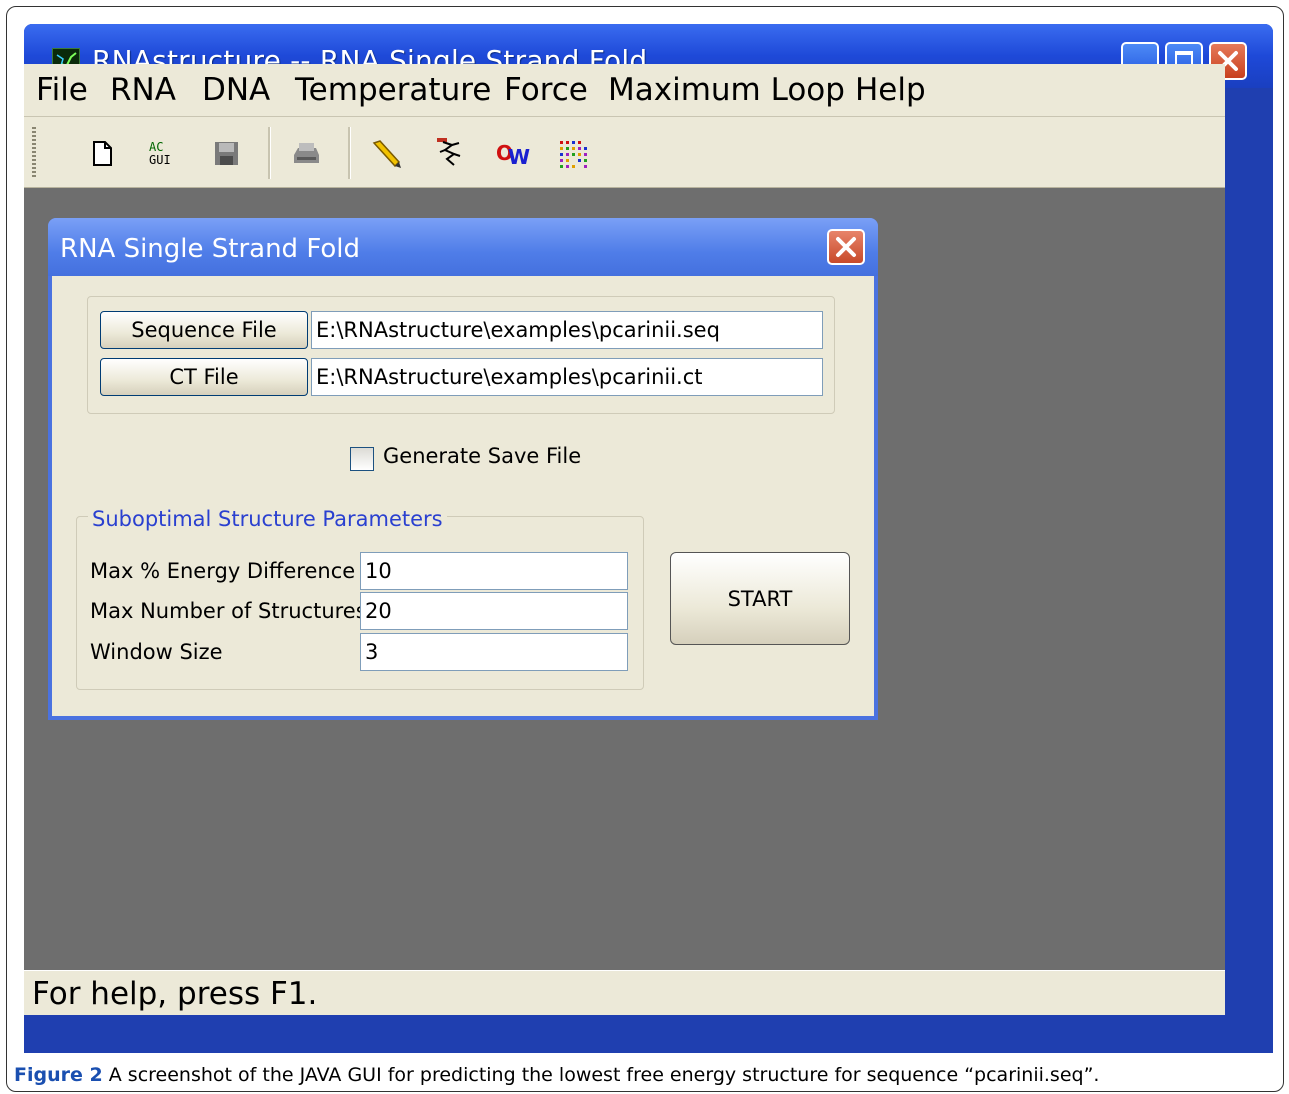  Describe the element at coordinates (210, 249) in the screenshot. I see `dialog-title: RNA Single Strand Fold` at that location.